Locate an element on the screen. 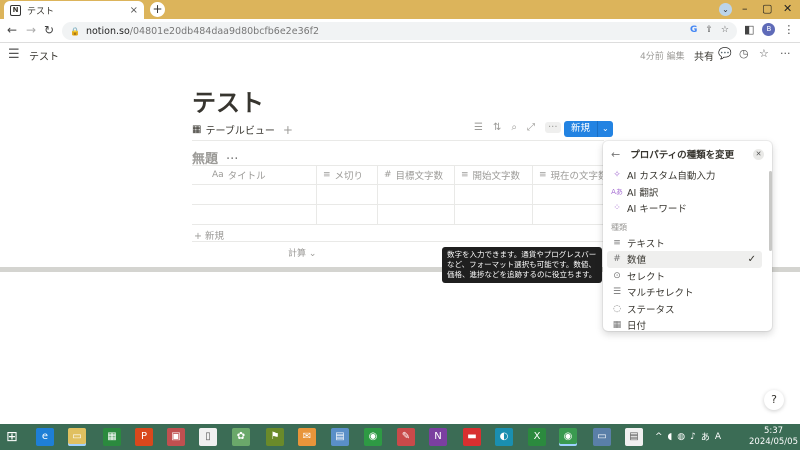 The height and width of the screenshot is (450, 800). menu-item-ai-autofill: ✧ AI カスタム自動入力 is located at coordinates (684, 175).